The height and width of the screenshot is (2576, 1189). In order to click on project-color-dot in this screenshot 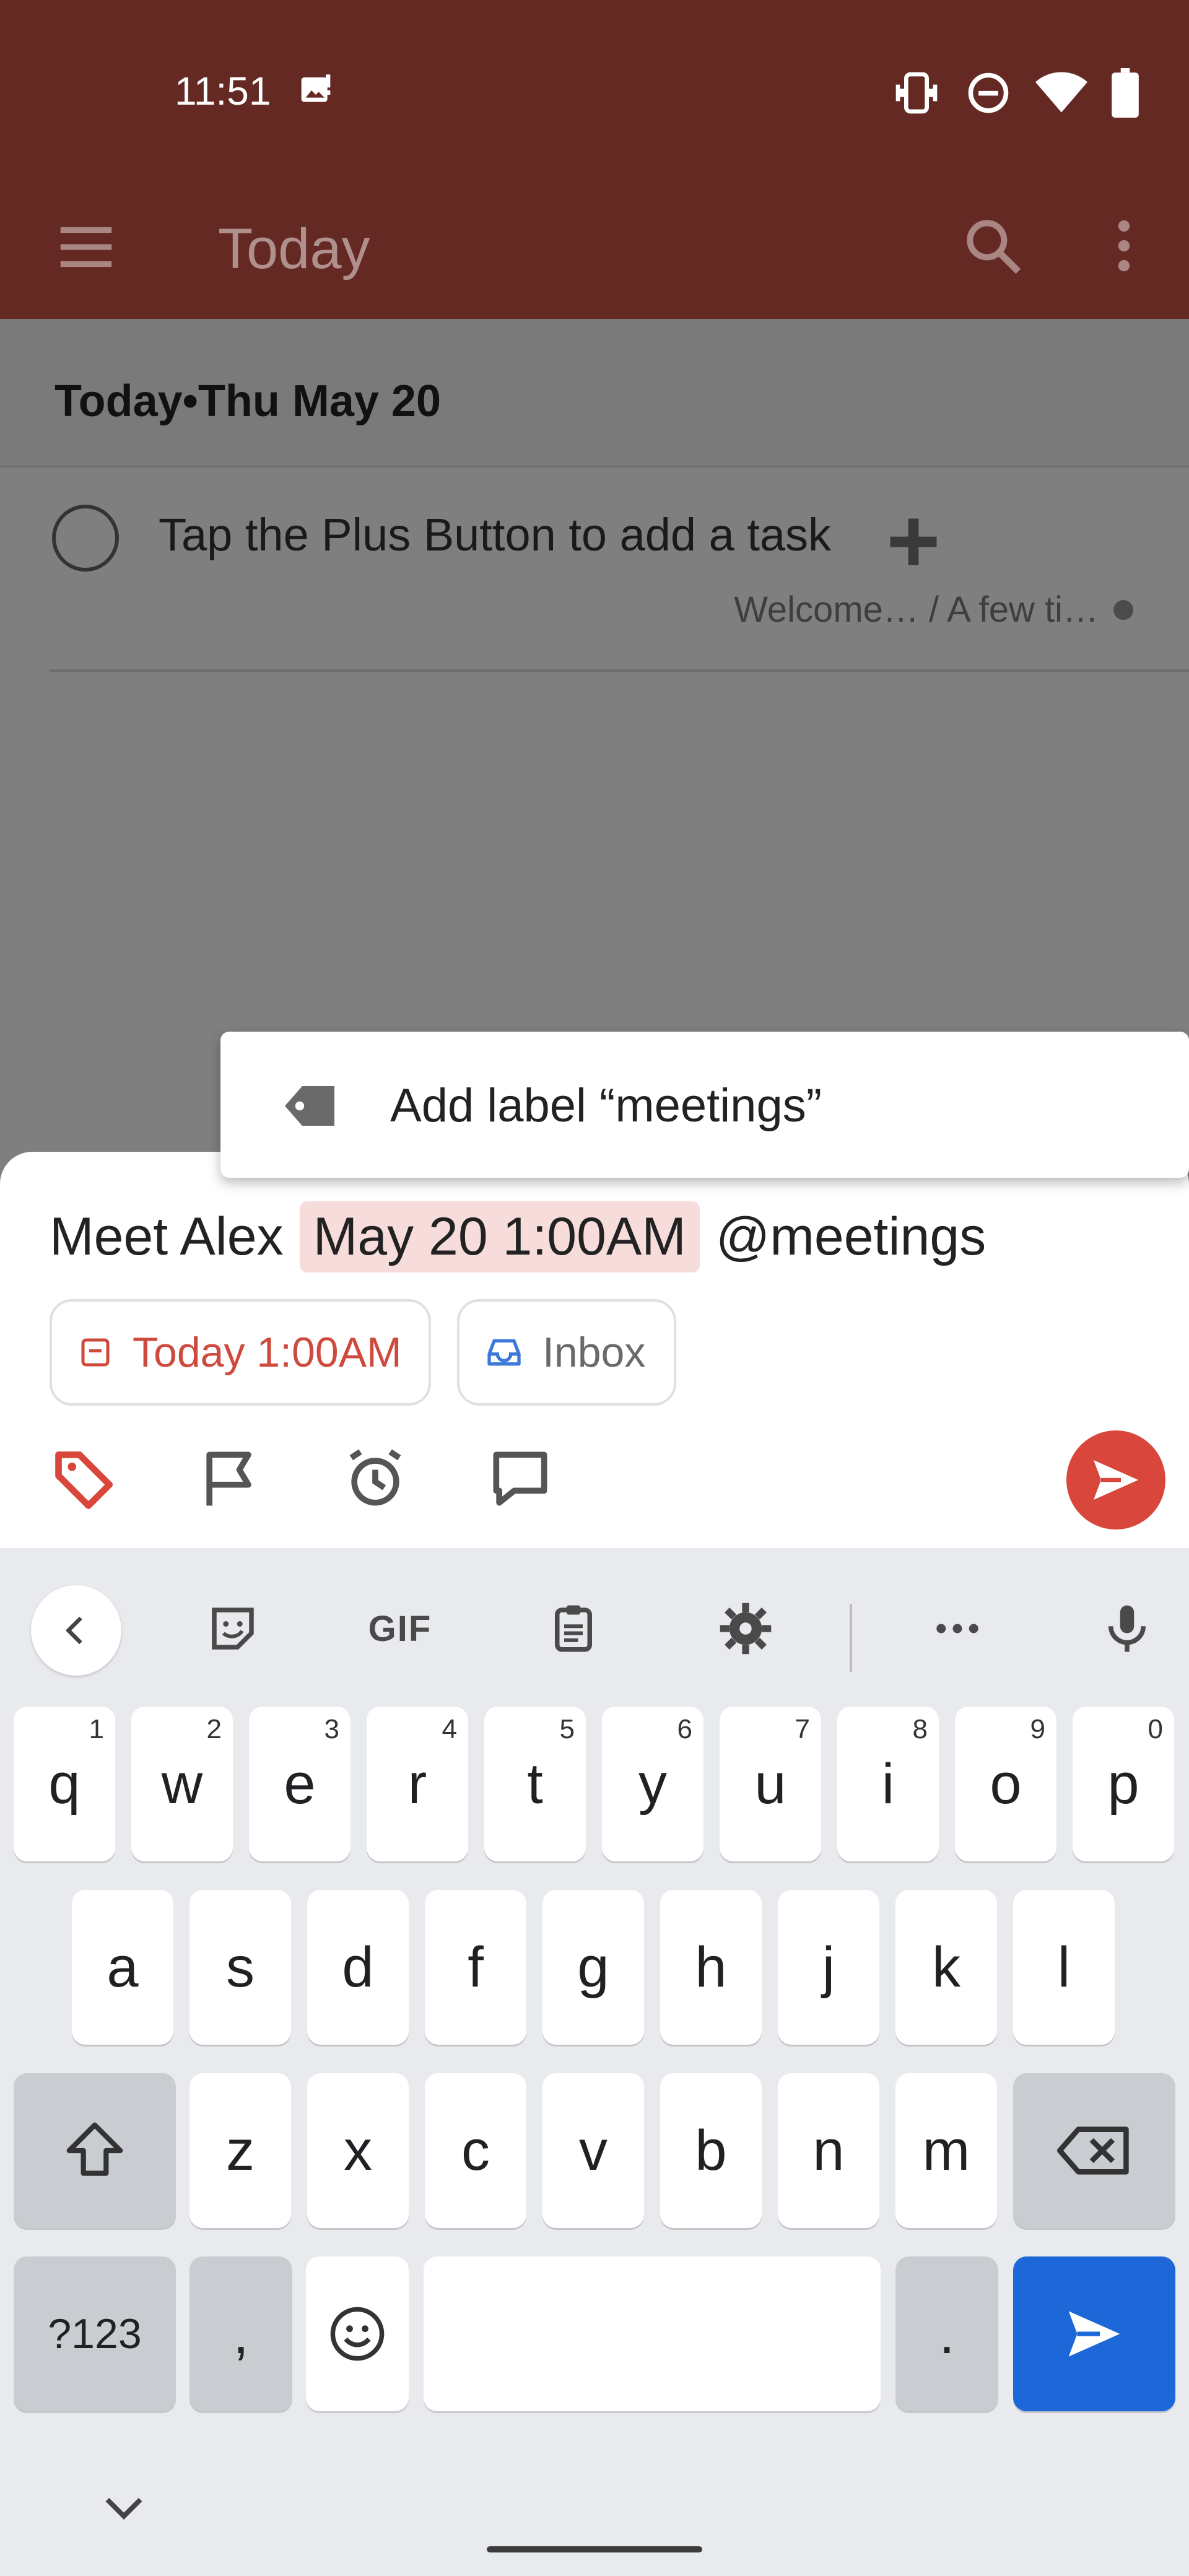, I will do `click(1123, 609)`.